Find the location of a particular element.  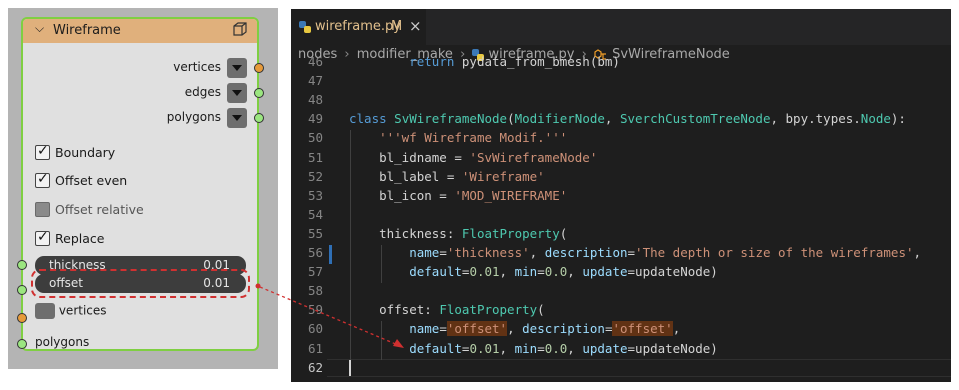

output-label: vertices is located at coordinates (197, 67).